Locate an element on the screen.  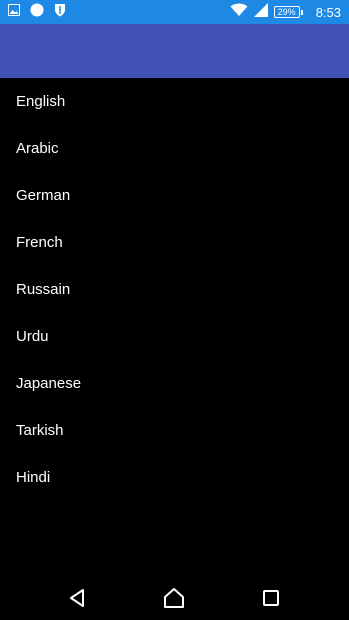
status-left-icons is located at coordinates (37, 12).